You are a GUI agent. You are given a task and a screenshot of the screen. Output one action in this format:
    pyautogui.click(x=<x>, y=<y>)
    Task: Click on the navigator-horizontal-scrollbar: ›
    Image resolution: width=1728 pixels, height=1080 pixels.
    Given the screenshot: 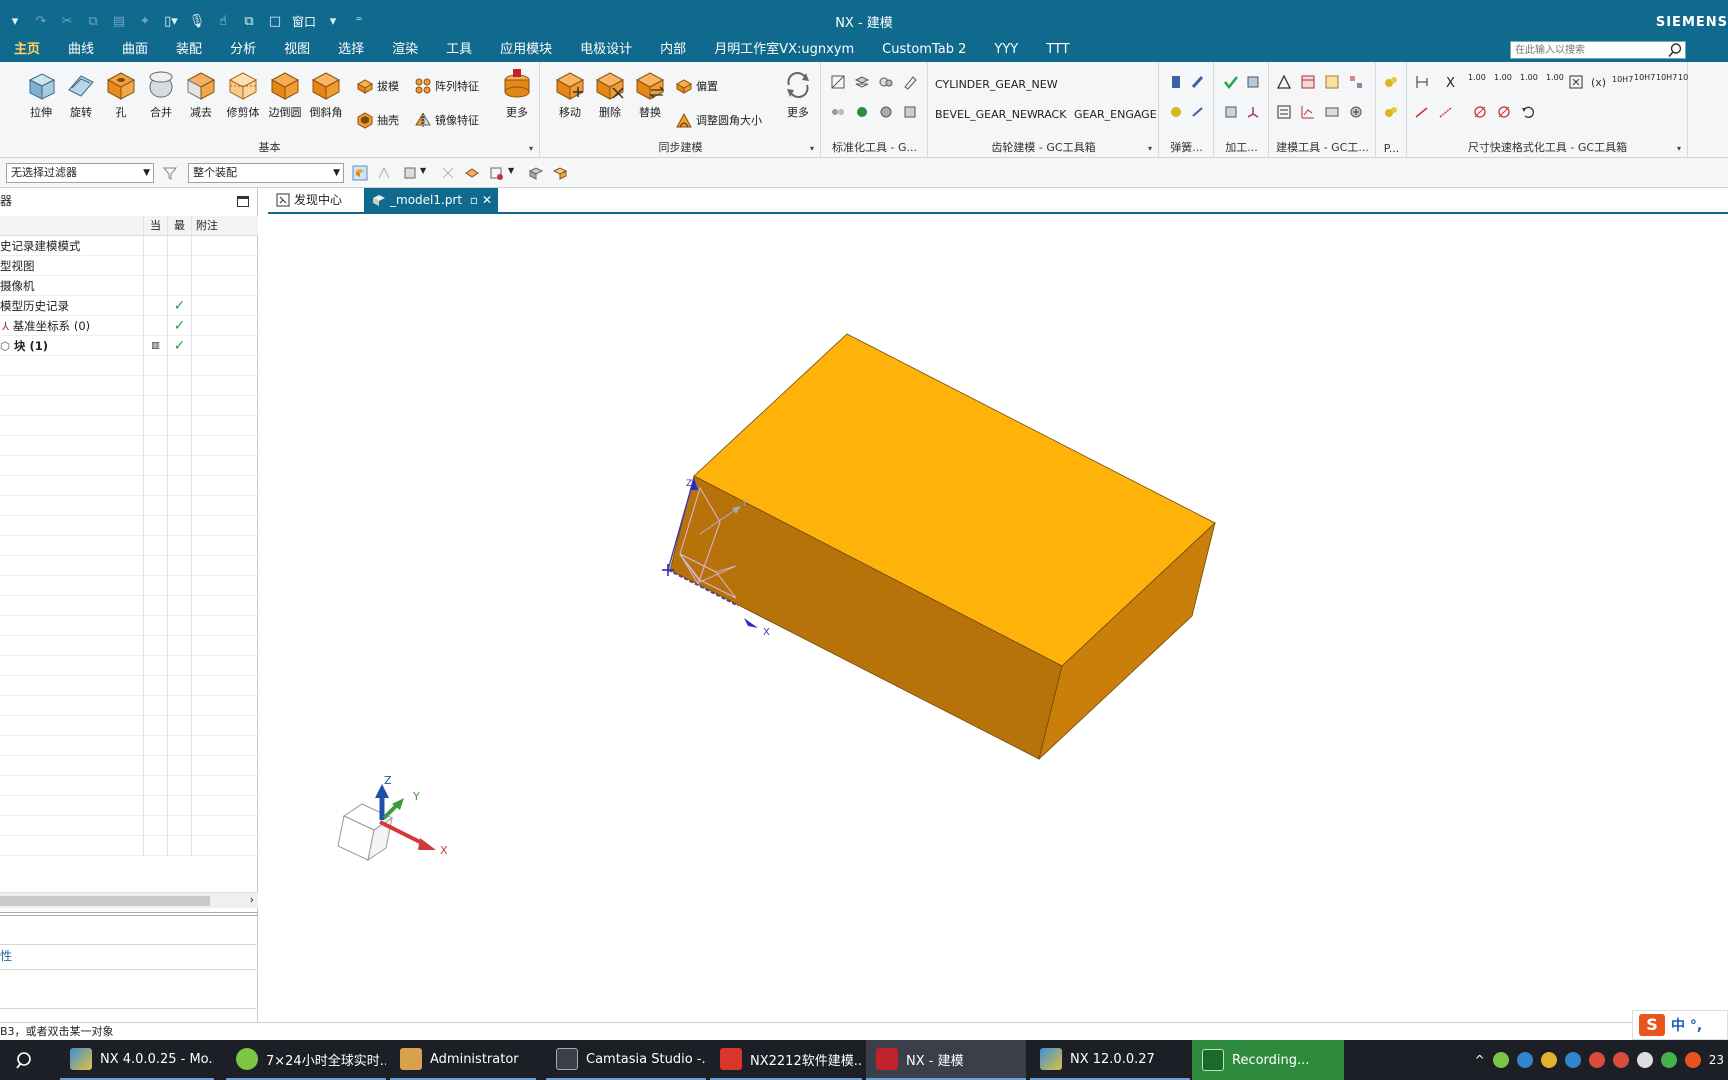 What is the action you would take?
    pyautogui.click(x=129, y=900)
    